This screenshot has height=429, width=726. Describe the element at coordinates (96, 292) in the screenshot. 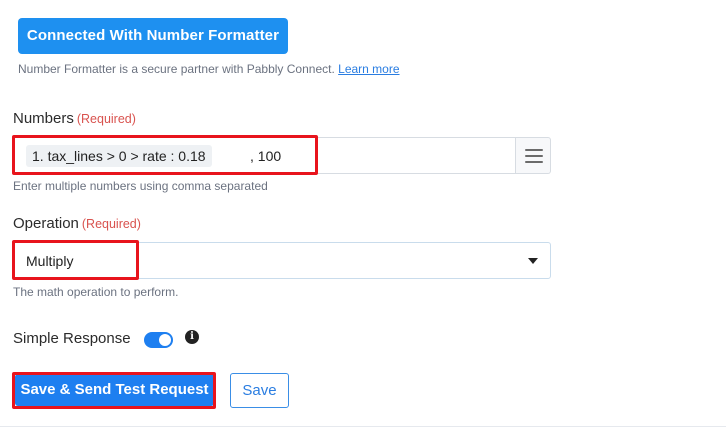

I see `operation-hint: The math operation to perform.` at that location.